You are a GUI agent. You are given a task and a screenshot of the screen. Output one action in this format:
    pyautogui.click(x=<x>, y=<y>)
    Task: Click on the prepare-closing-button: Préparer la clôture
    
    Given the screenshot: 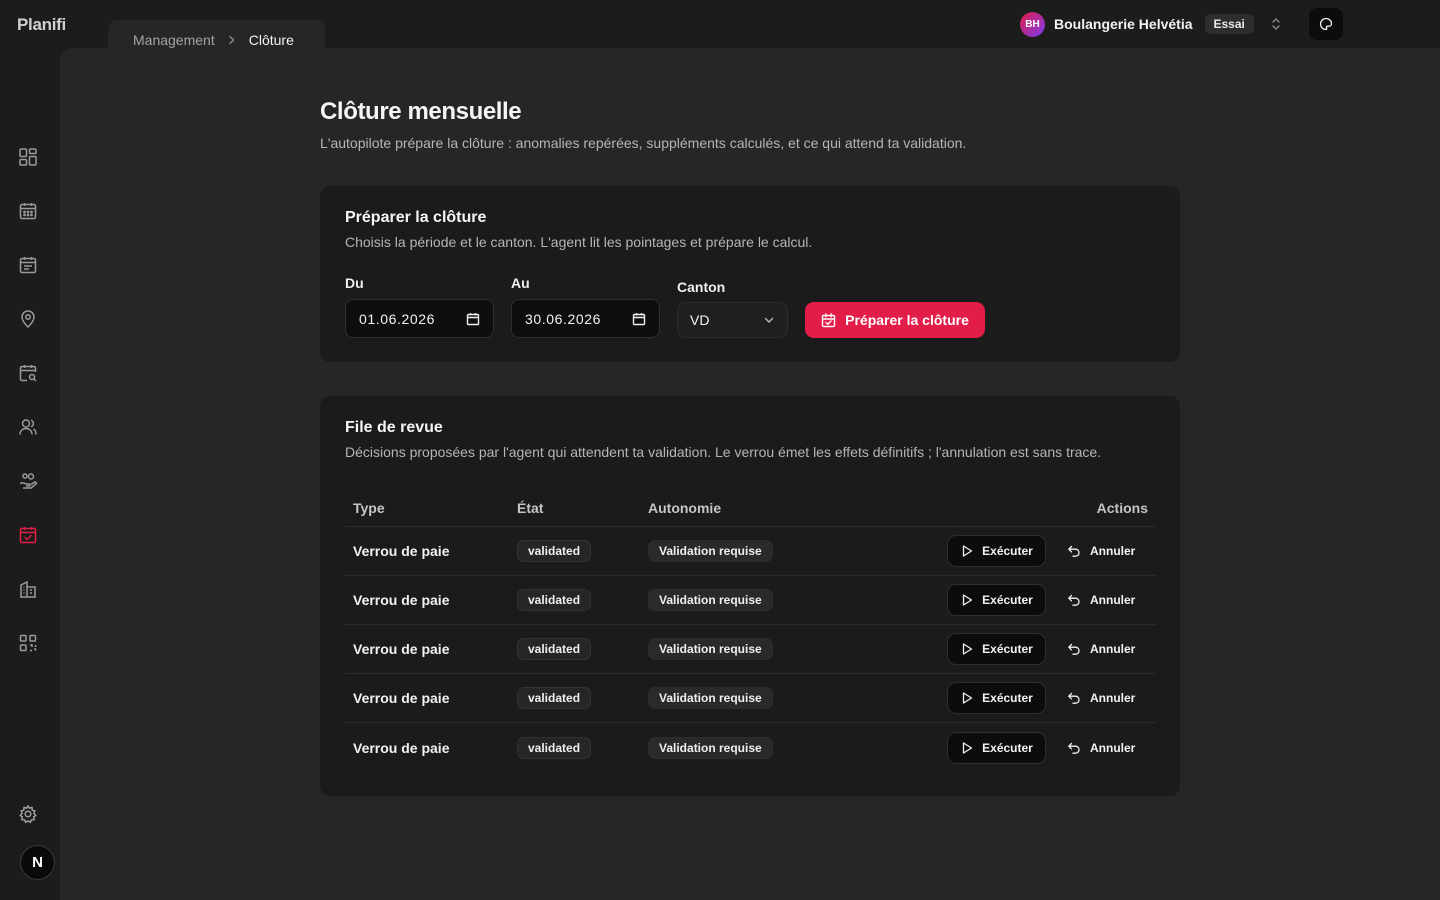 What is the action you would take?
    pyautogui.click(x=895, y=320)
    